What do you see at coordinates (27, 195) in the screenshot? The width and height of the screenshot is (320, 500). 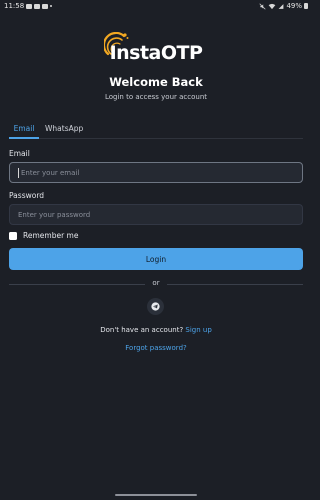 I see `password-label: Password` at bounding box center [27, 195].